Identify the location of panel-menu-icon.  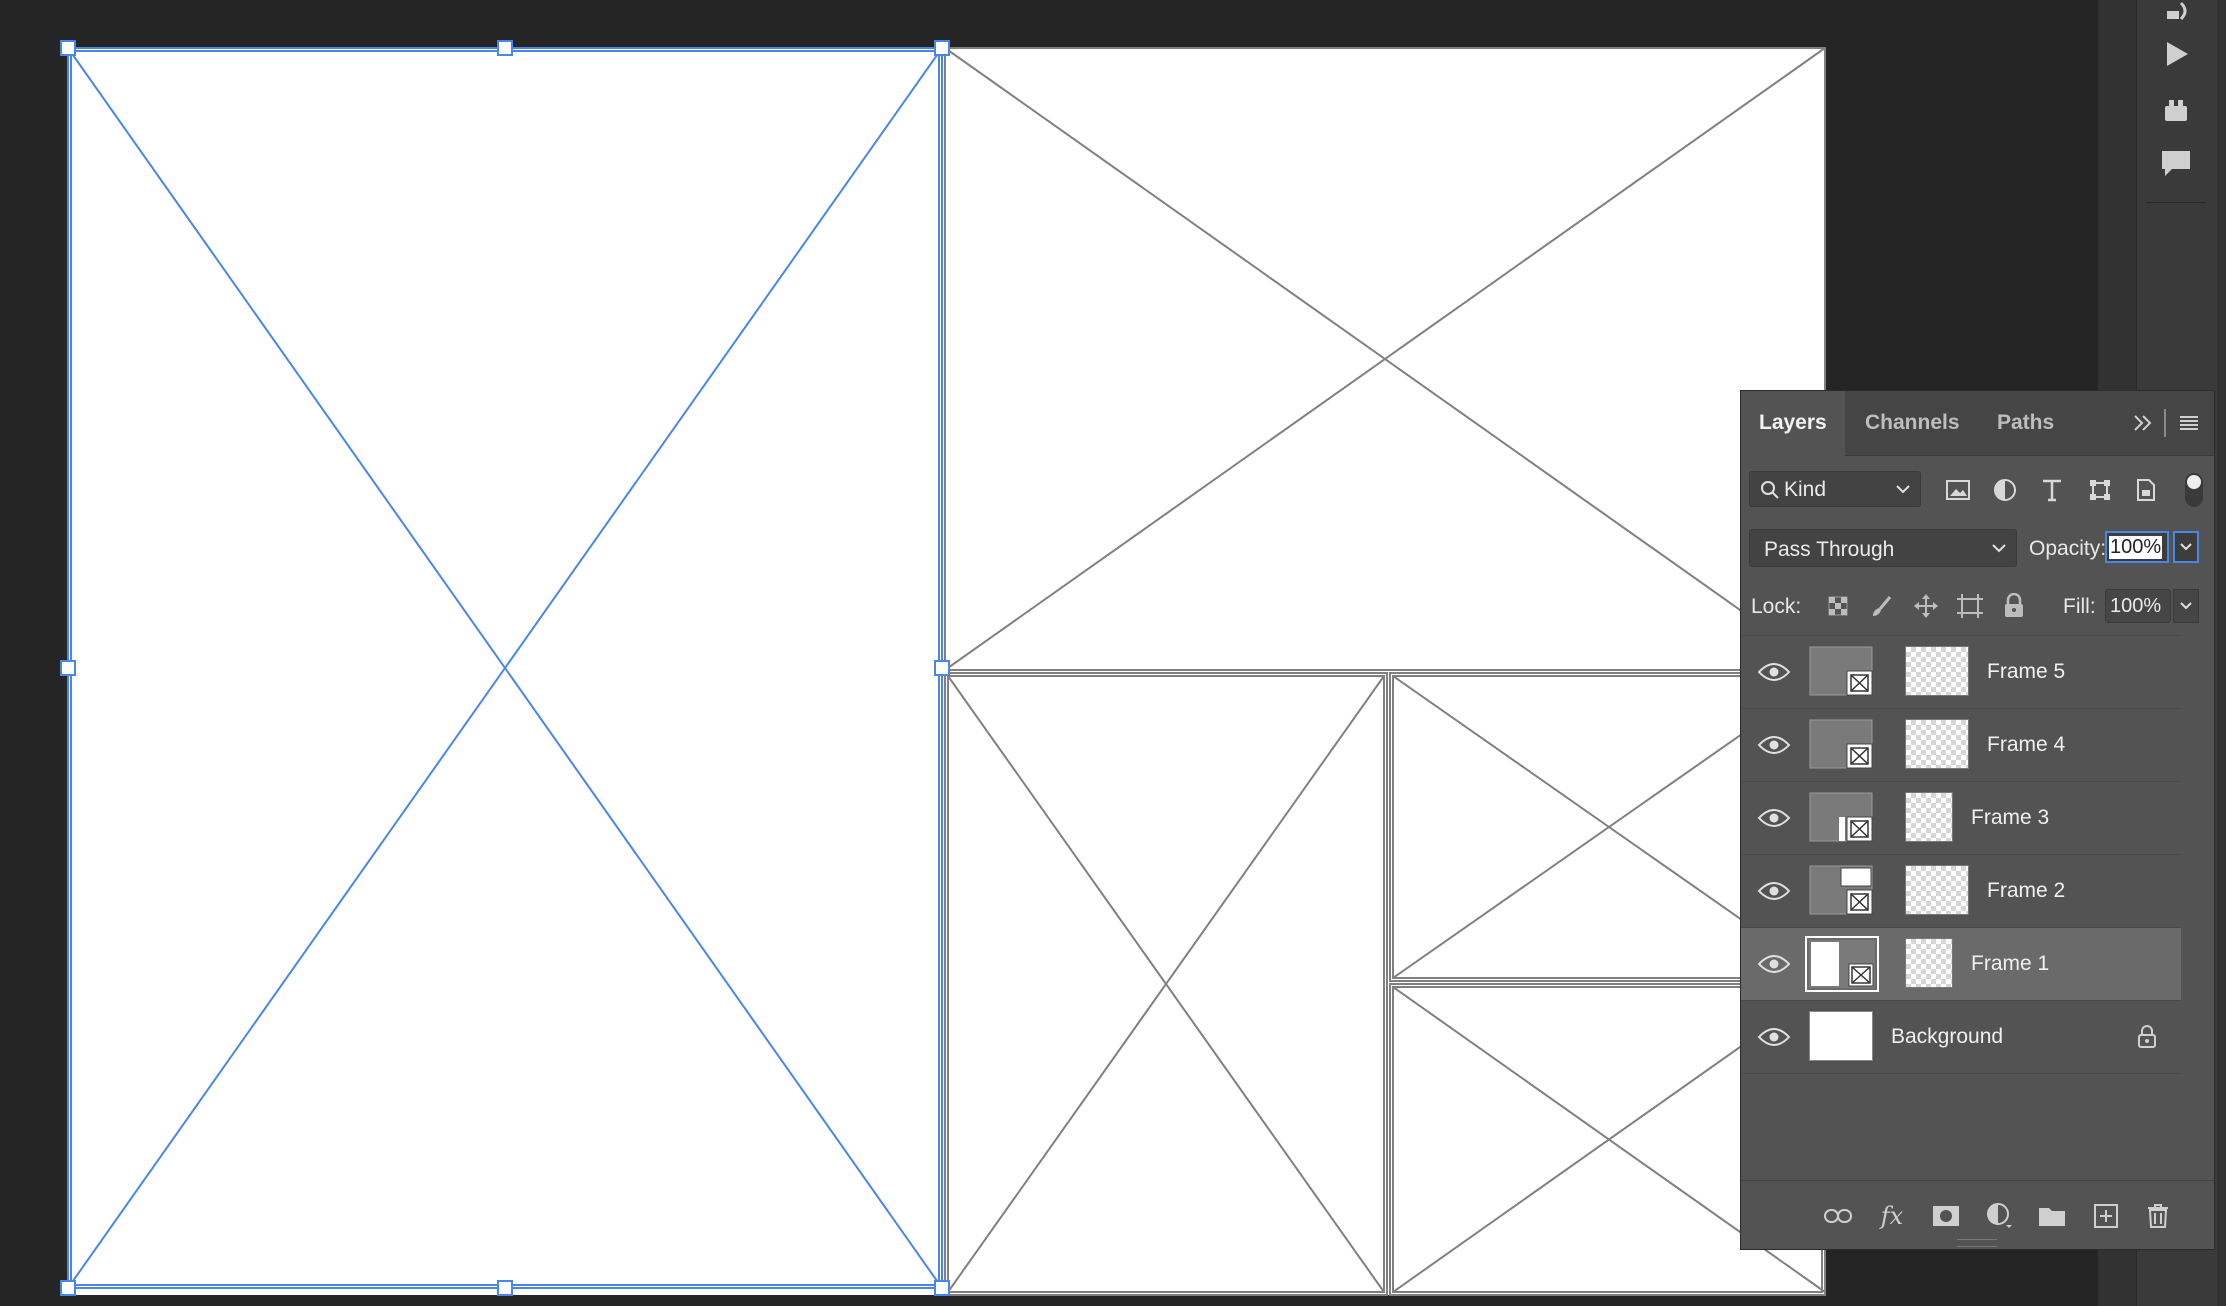
(2189, 423).